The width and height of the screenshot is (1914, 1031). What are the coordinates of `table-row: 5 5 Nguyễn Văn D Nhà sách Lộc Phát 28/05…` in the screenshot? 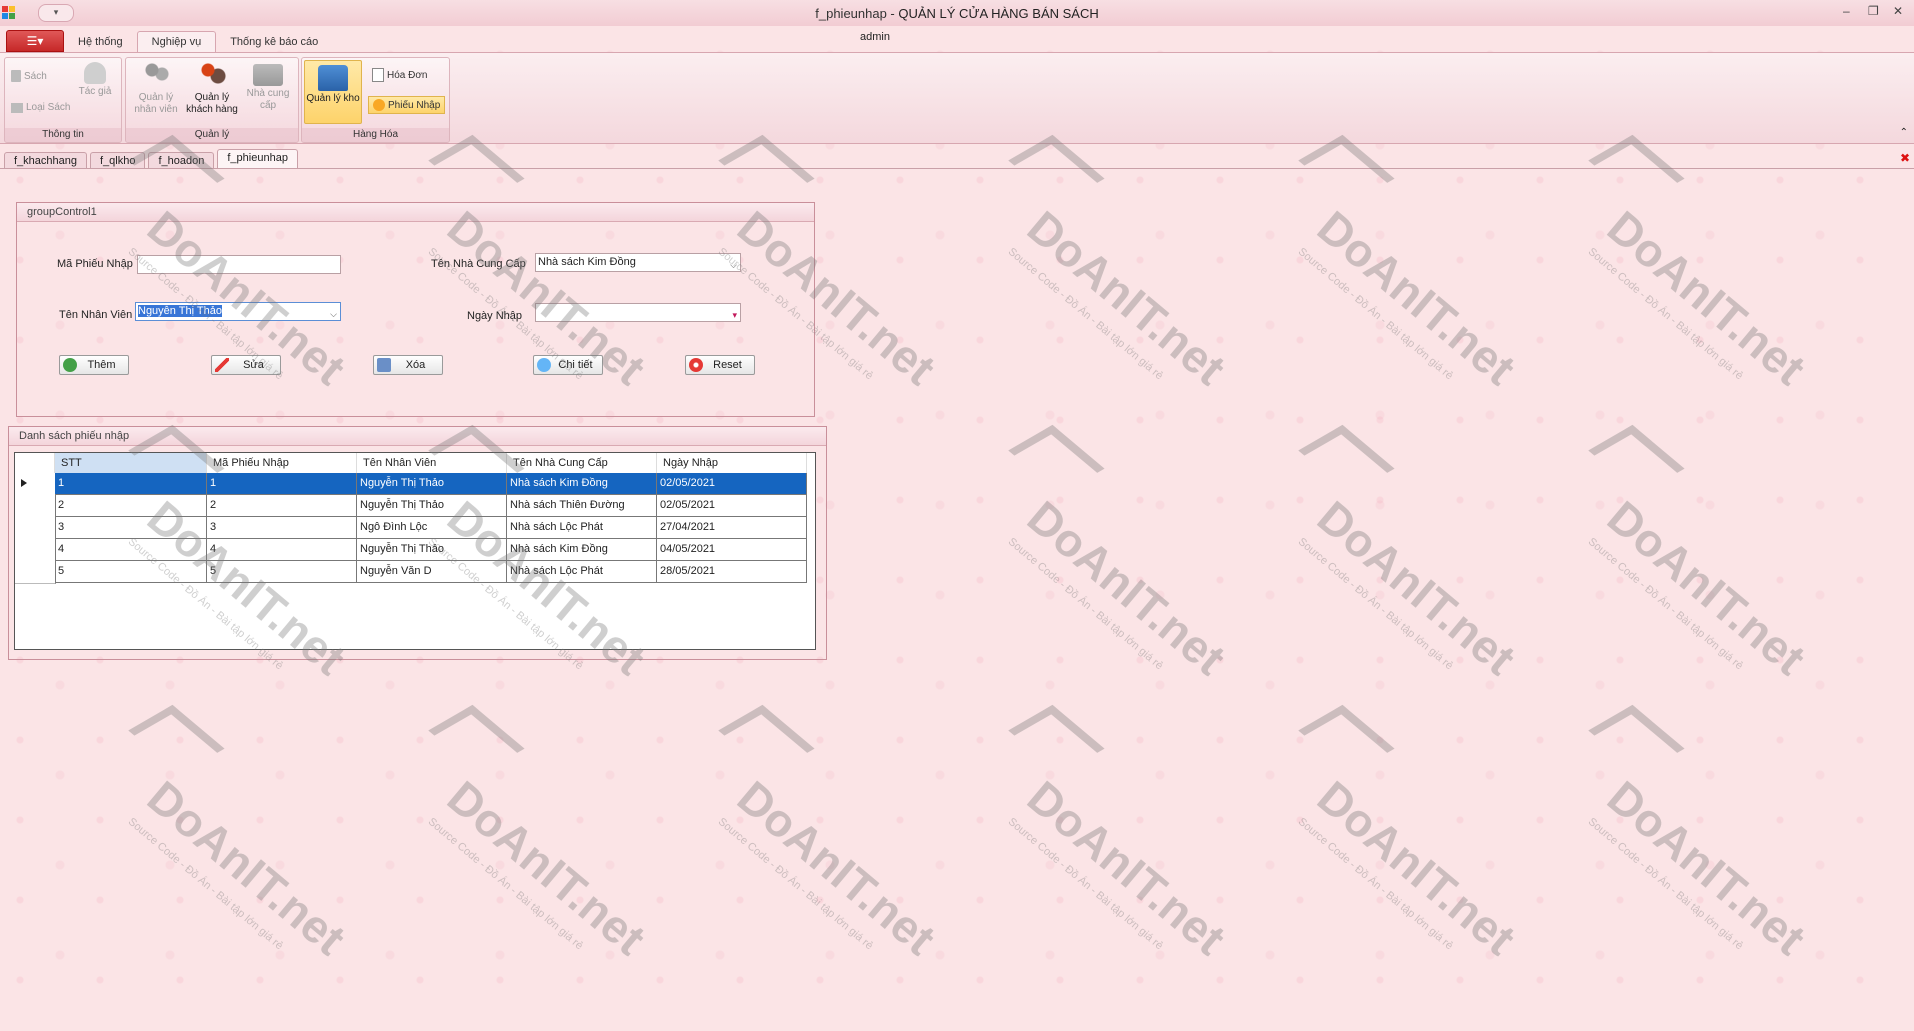 It's located at (415, 572).